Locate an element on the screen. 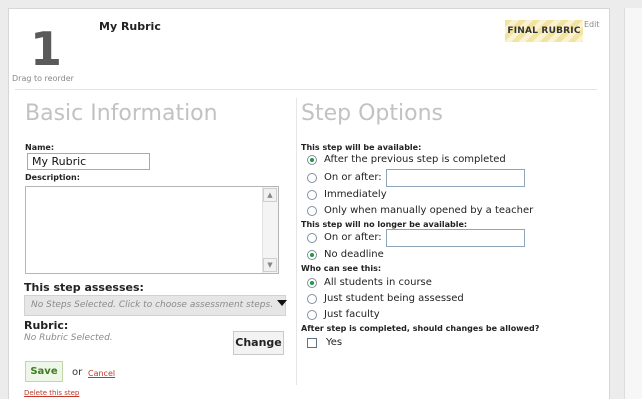 This screenshot has height=399, width=642. scroll-up-icon: ▲ is located at coordinates (270, 195).